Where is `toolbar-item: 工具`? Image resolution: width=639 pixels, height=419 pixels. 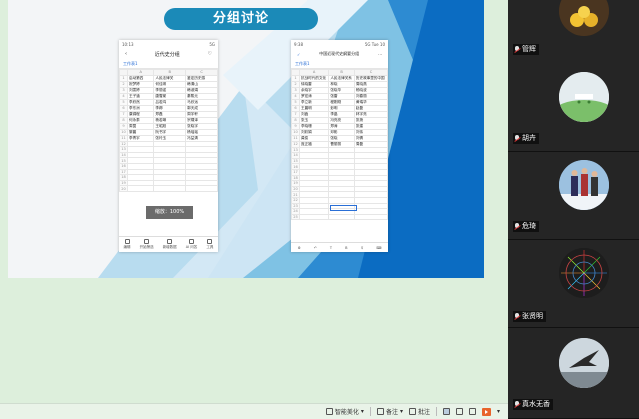 toolbar-item: 工具 is located at coordinates (209, 244).